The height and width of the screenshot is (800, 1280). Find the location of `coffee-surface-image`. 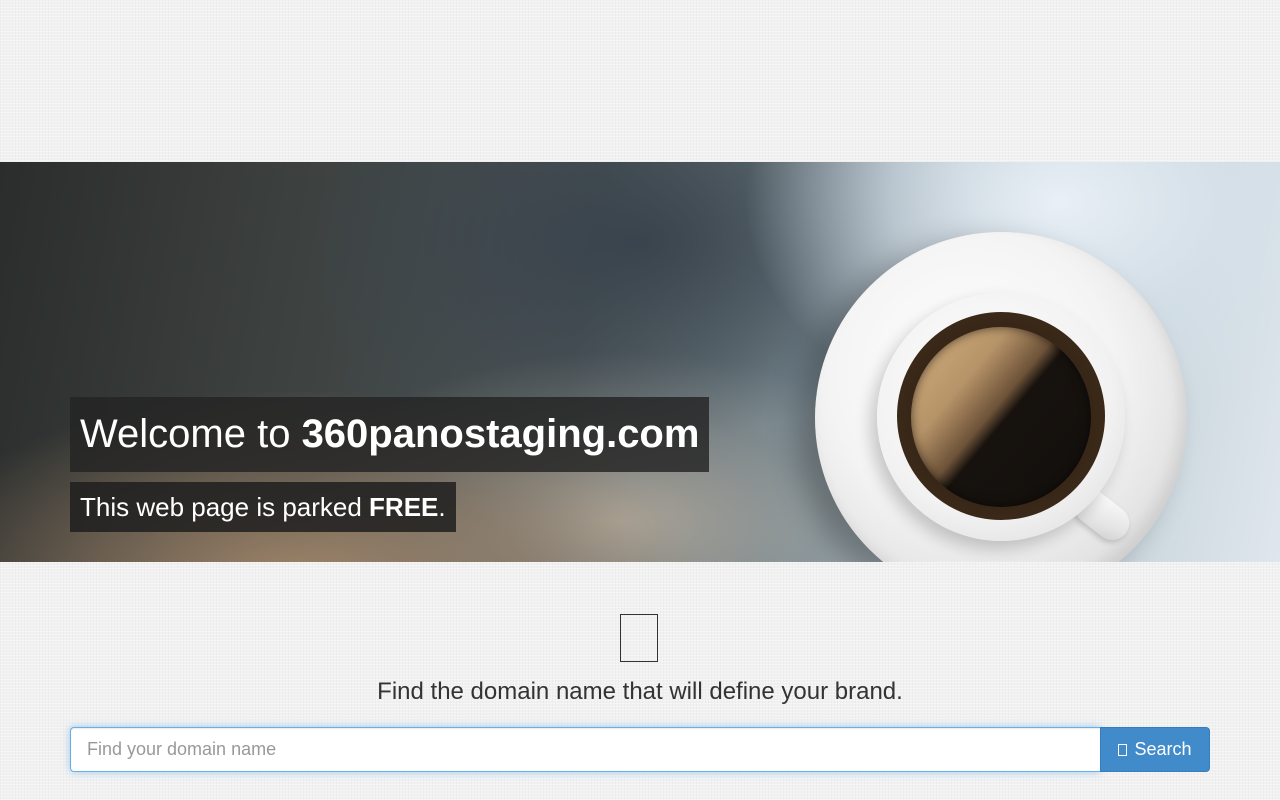

coffee-surface-image is located at coordinates (1001, 417).